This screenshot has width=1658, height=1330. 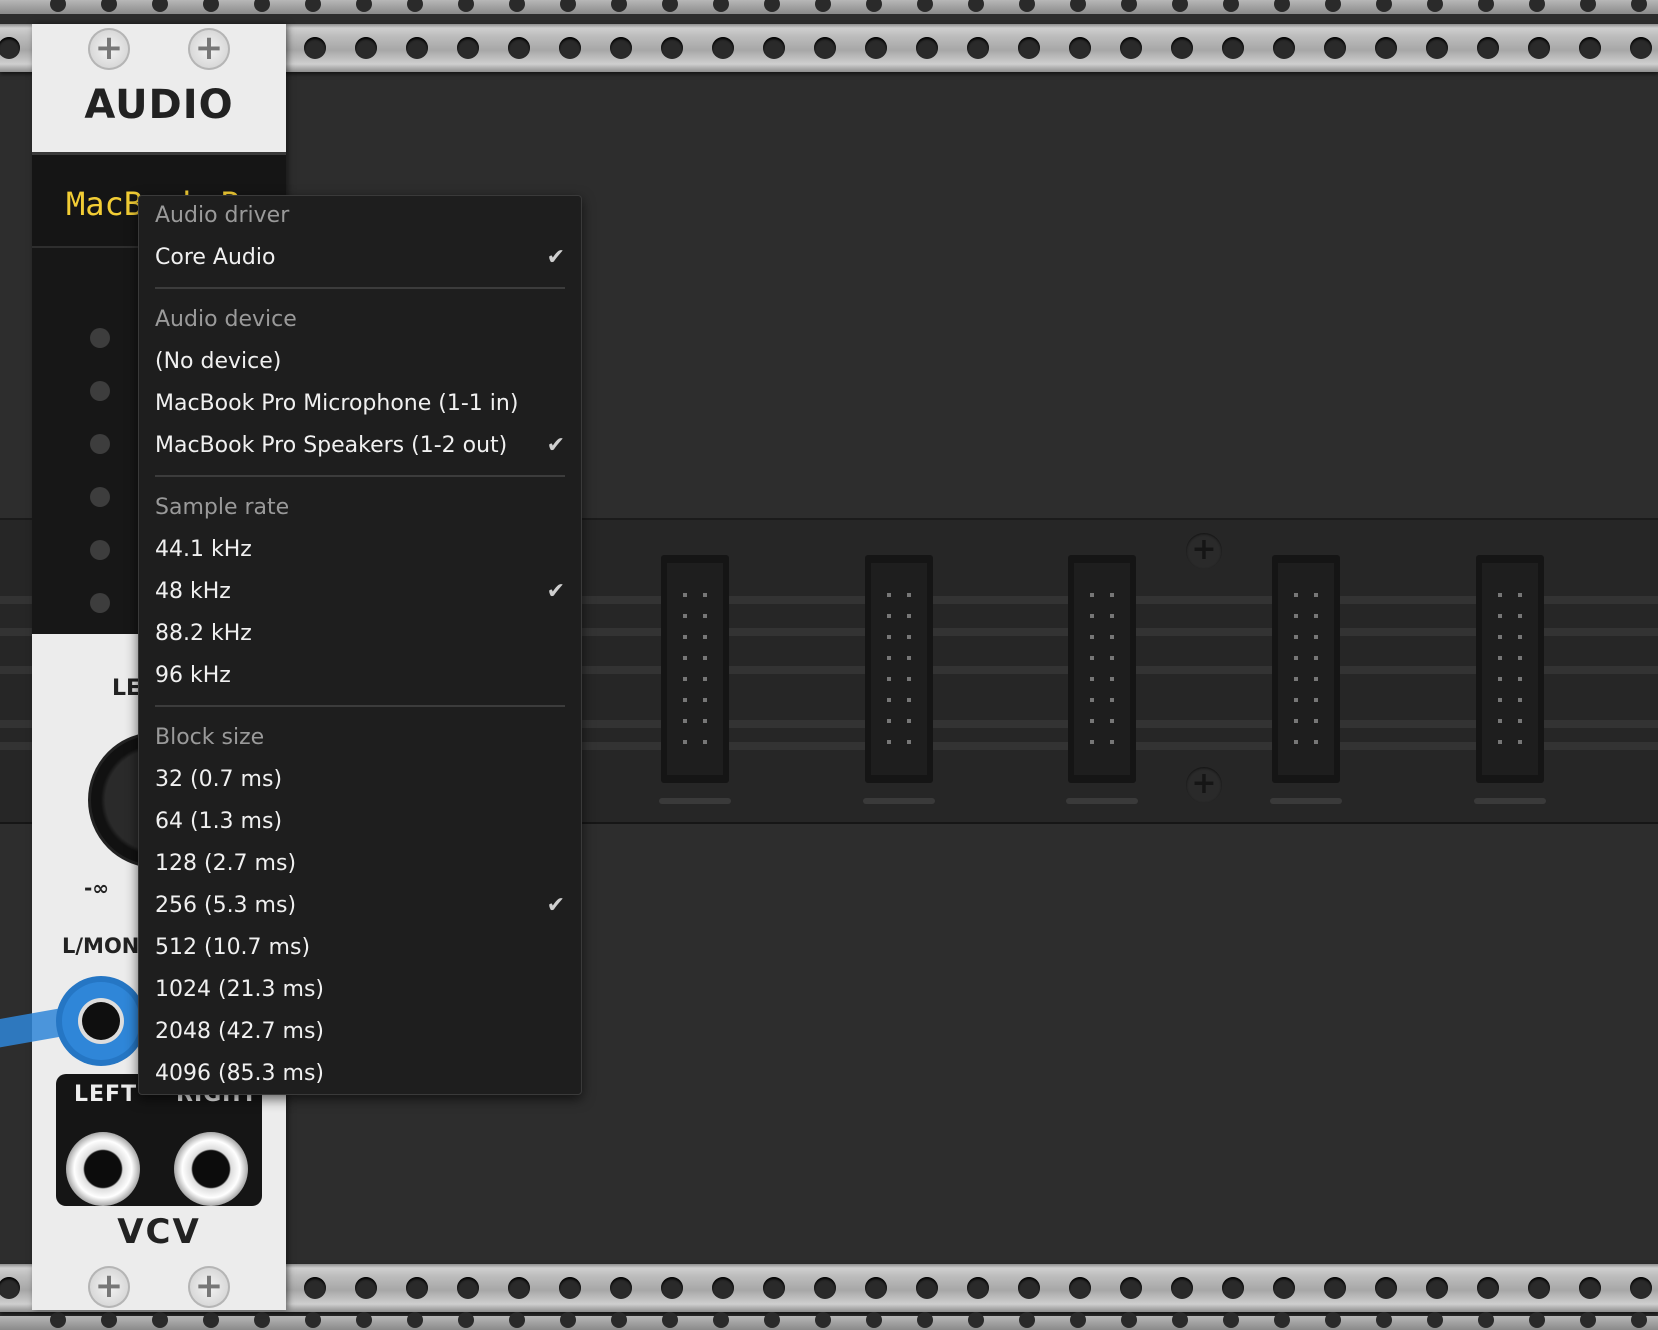 What do you see at coordinates (360, 1032) in the screenshot?
I see `menu-item-block-size: 2048 (42.7 ms)` at bounding box center [360, 1032].